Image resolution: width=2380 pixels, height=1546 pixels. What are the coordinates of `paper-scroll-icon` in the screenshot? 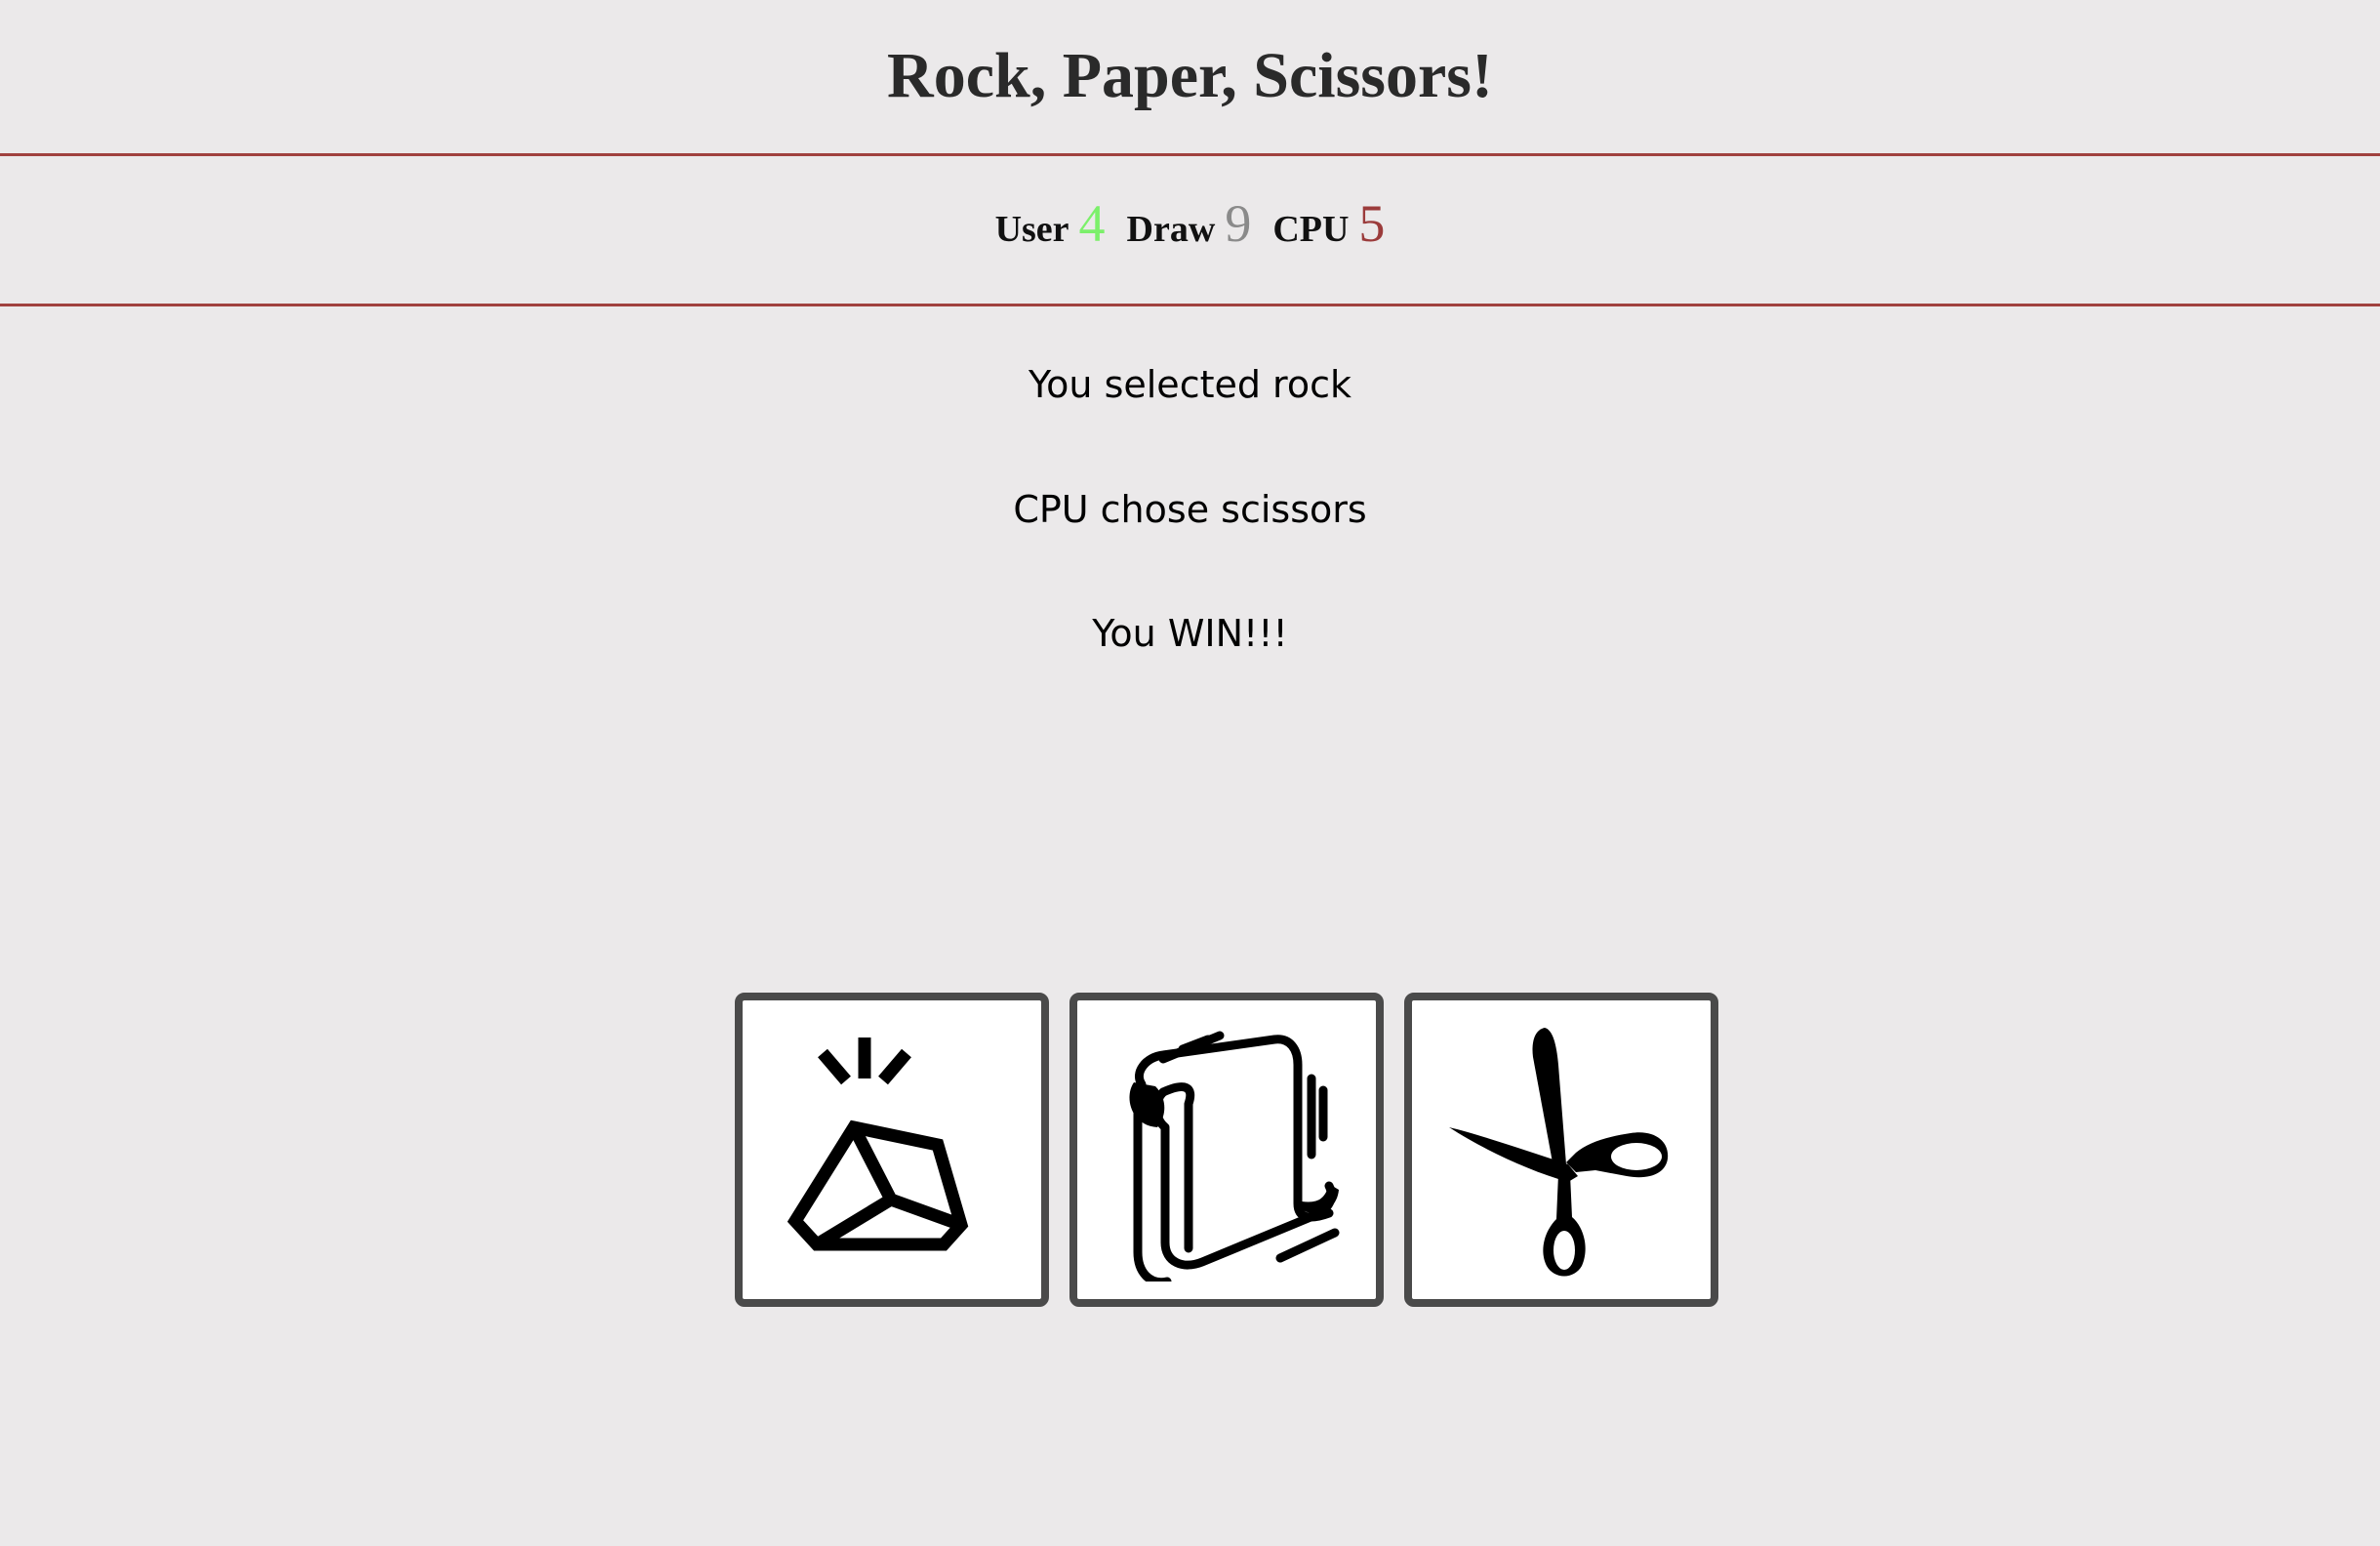 It's located at (1234, 1157).